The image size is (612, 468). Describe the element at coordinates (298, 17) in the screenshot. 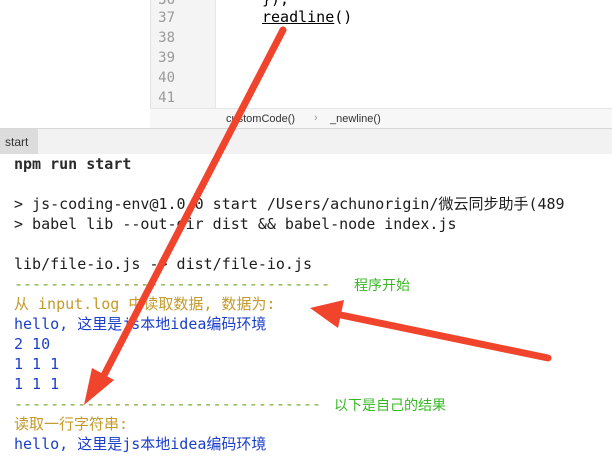

I see `readline-call: readline` at that location.